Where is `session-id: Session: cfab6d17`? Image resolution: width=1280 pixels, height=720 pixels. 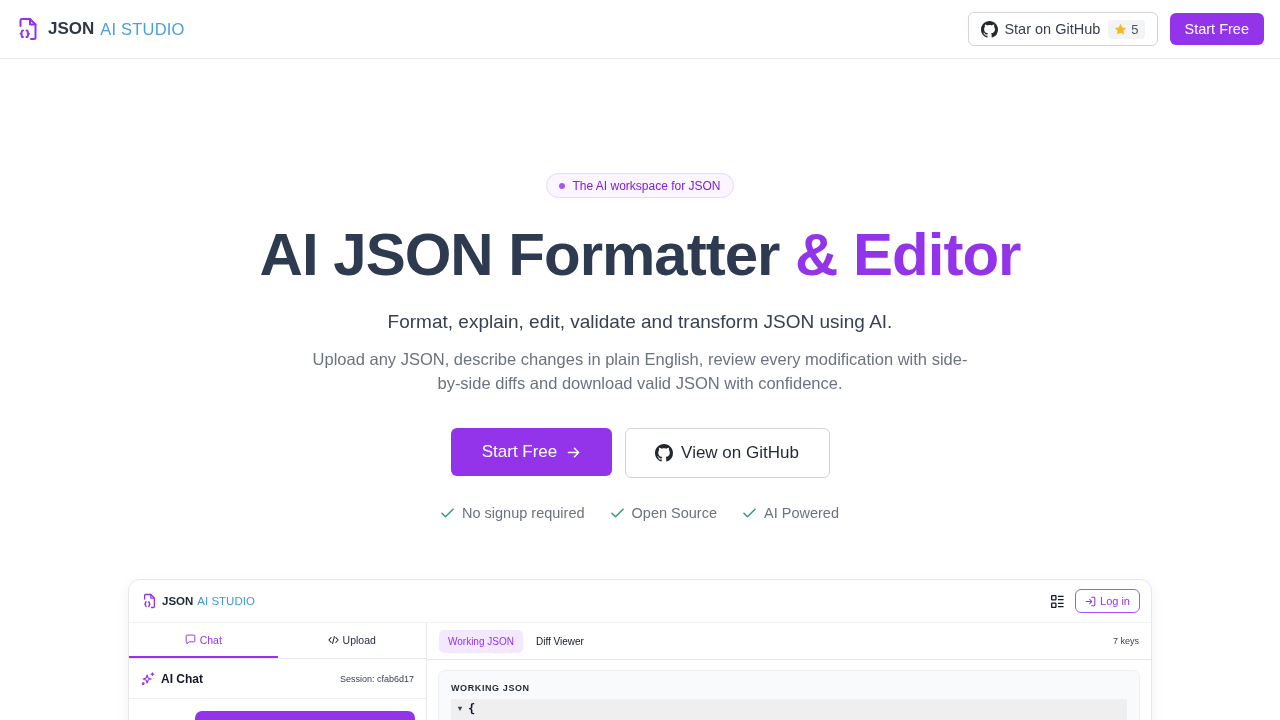 session-id: Session: cfab6d17 is located at coordinates (376, 678).